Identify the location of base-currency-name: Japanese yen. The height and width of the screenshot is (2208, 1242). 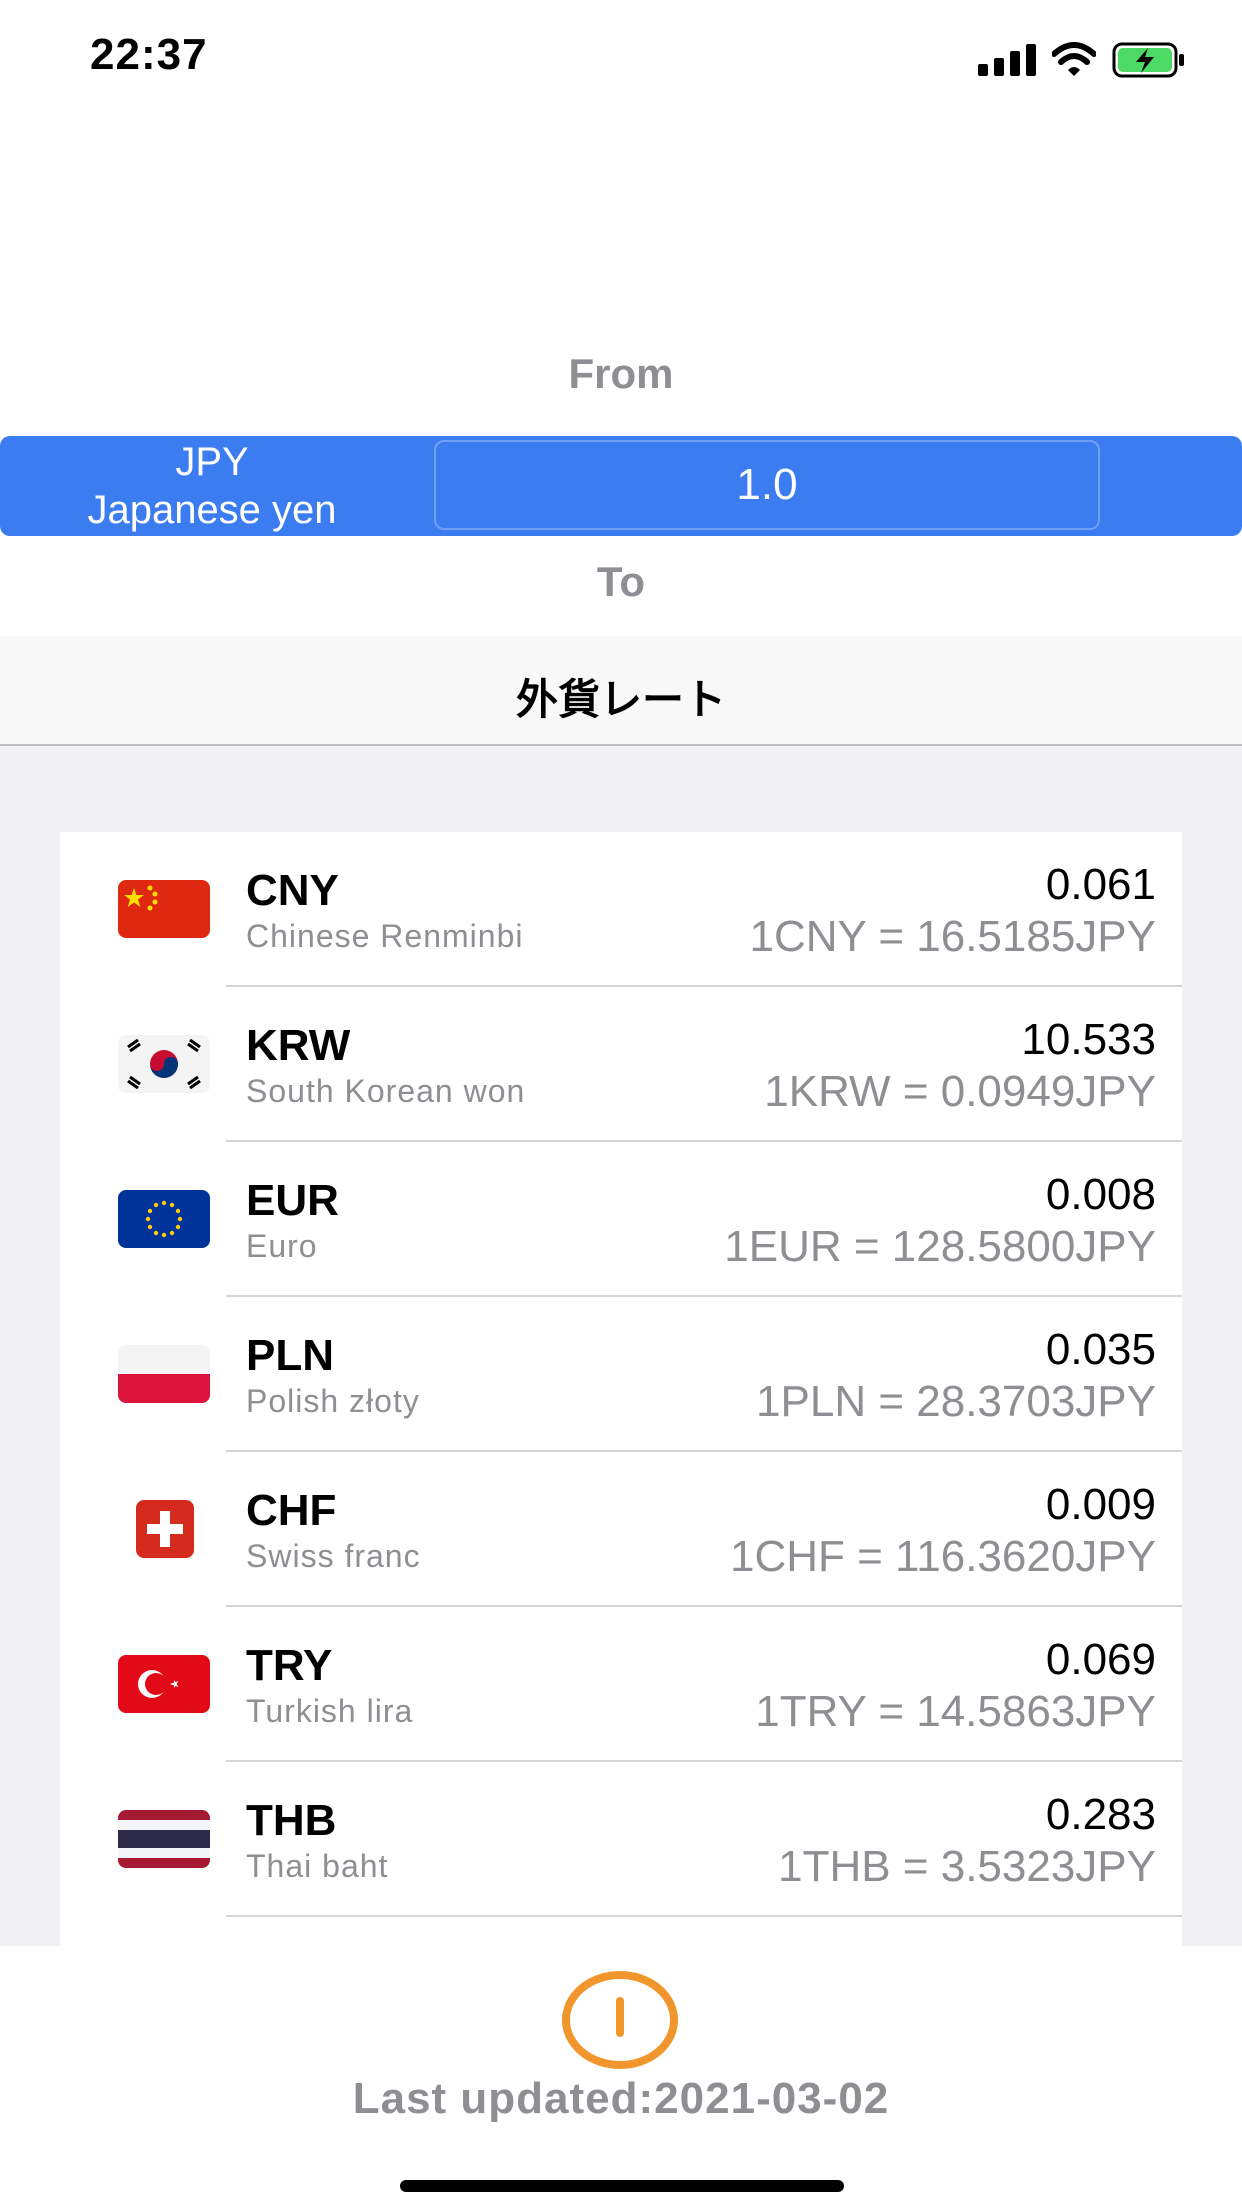
(212, 510).